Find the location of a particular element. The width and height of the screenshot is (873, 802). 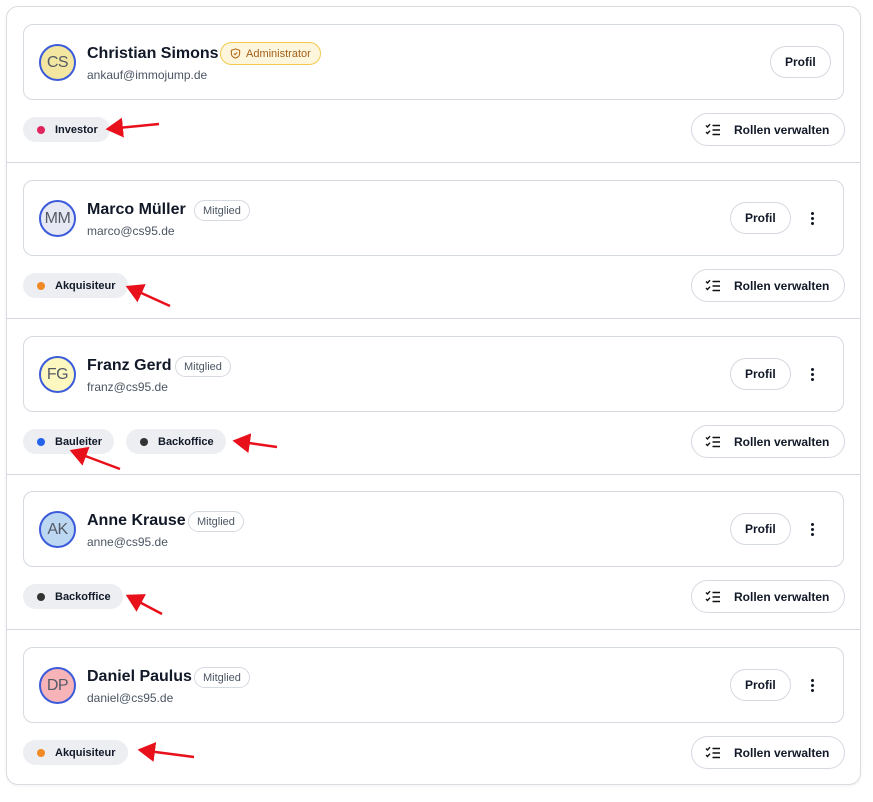

member-name: Anne Krause is located at coordinates (136, 520).